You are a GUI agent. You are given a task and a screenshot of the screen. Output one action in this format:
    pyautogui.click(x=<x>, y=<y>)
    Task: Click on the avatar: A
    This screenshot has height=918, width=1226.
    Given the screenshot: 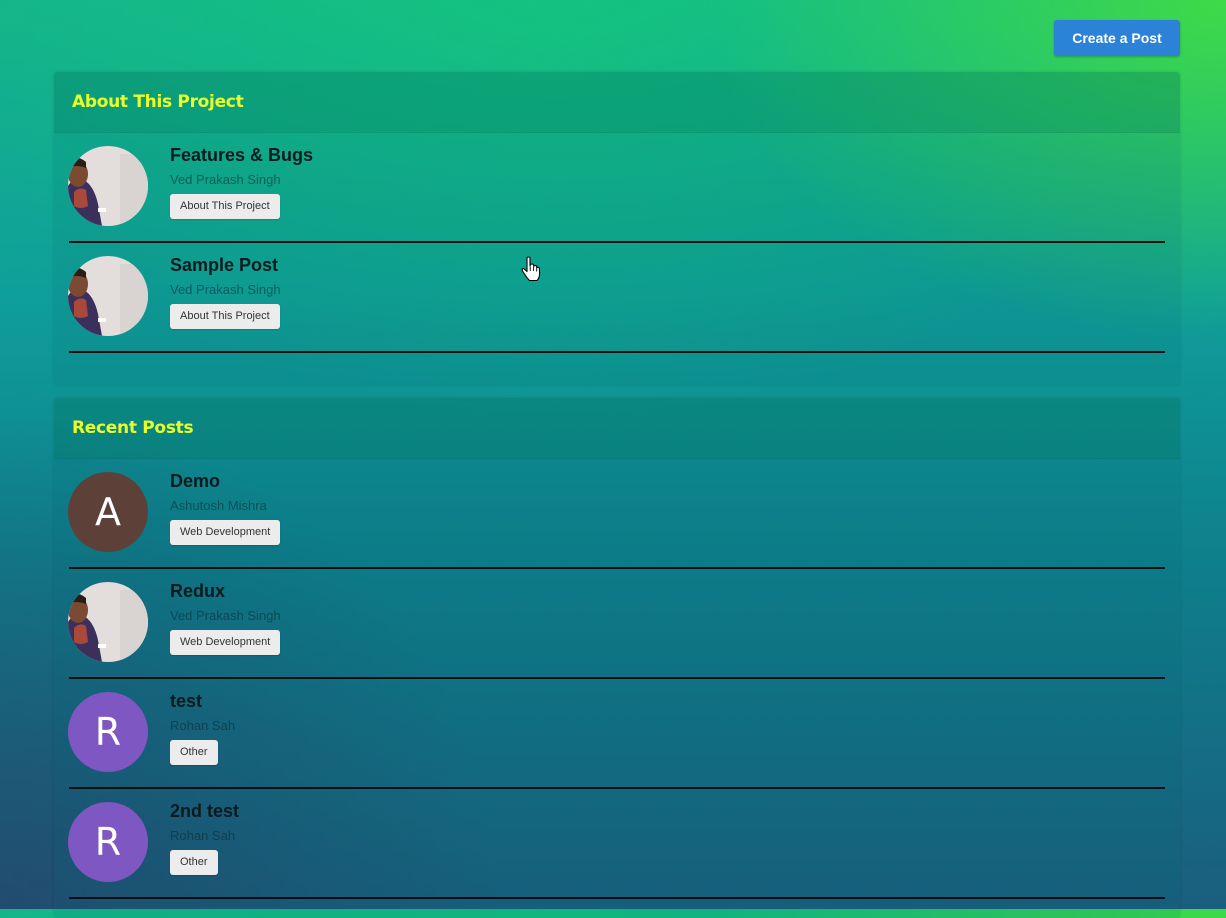 What is the action you would take?
    pyautogui.click(x=108, y=512)
    